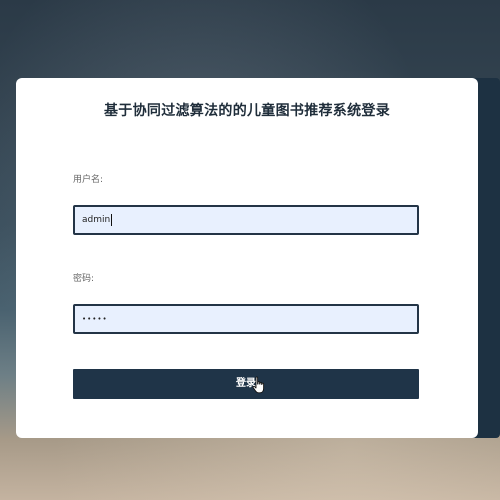  Describe the element at coordinates (247, 111) in the screenshot. I see `page-title: 基于协同过滤算法的的儿童图书推荐系统登录` at that location.